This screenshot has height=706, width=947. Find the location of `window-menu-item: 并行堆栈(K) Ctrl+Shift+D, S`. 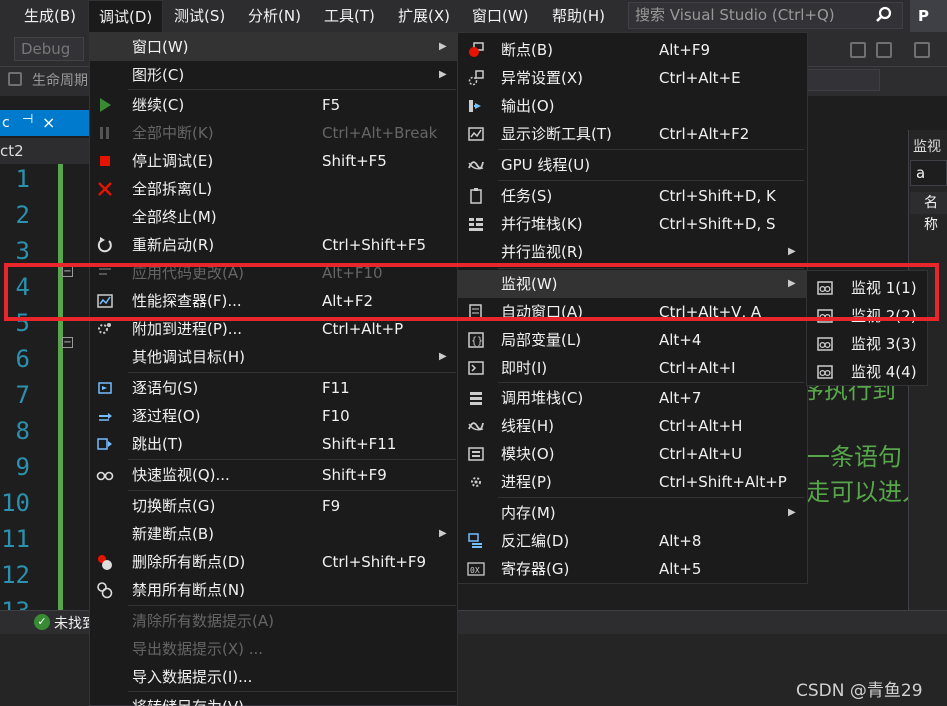

window-menu-item: 并行堆栈(K) Ctrl+Shift+D, S is located at coordinates (632, 224).